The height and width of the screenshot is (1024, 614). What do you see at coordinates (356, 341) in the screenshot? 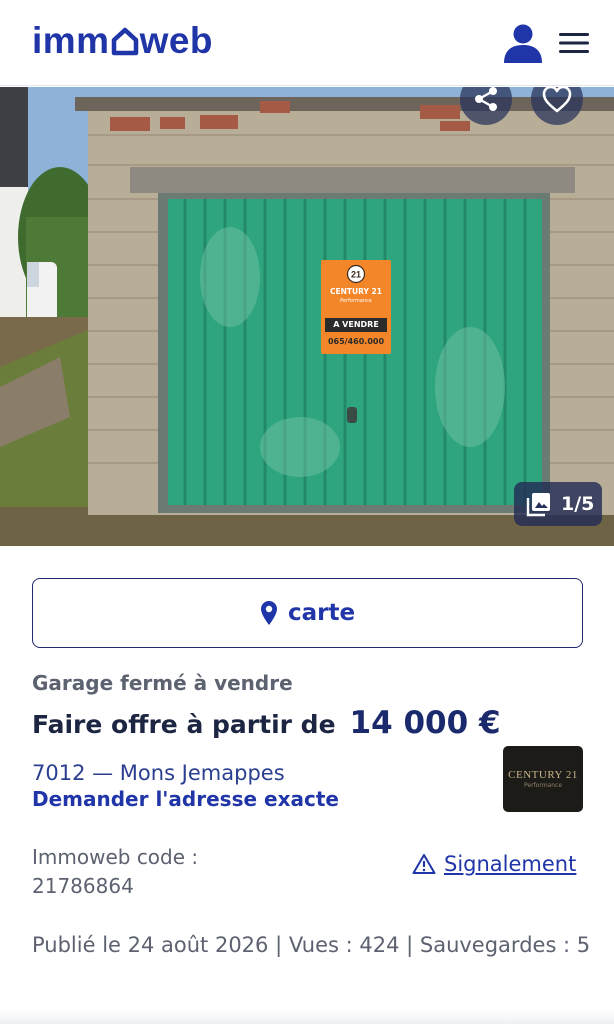
I see `poster-phone: 065/460.000` at bounding box center [356, 341].